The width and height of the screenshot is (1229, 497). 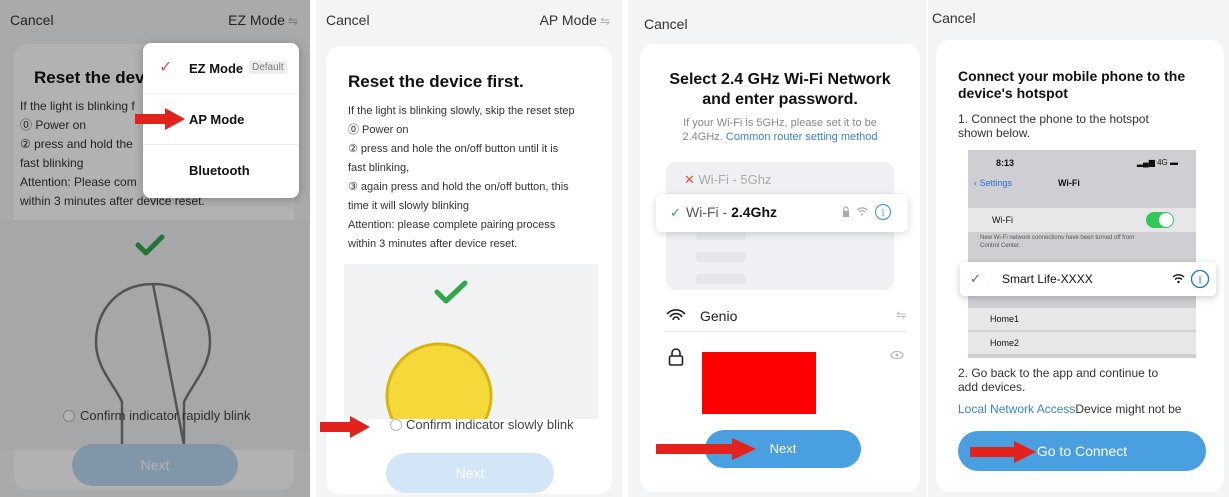 I want to click on subtitle-line: 2.4GHz. Common router setting method, so click(x=780, y=137).